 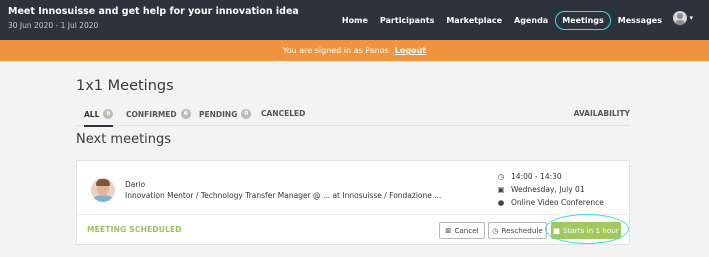 What do you see at coordinates (410, 50) in the screenshot?
I see `logout-link: Logout` at bounding box center [410, 50].